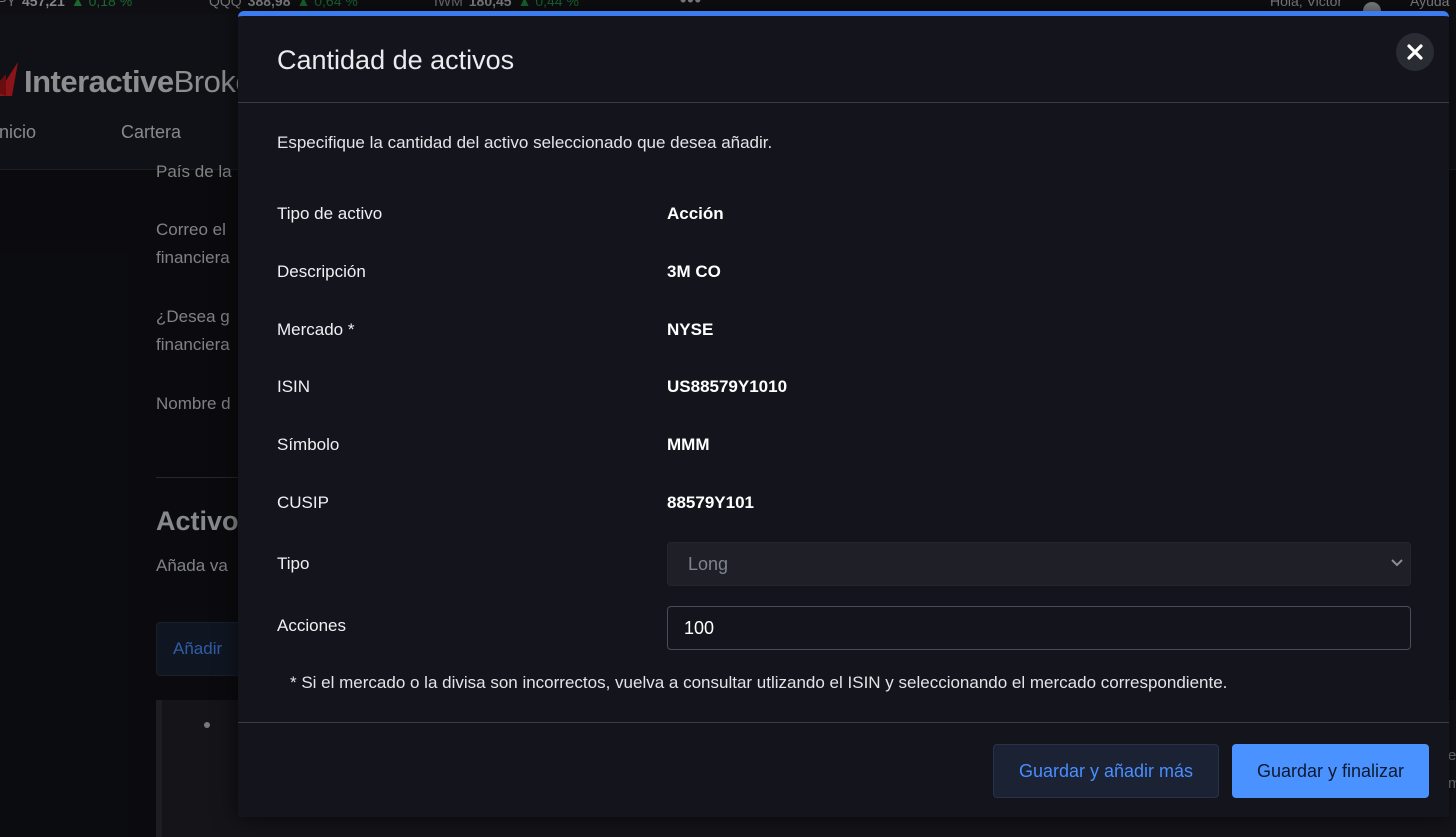 This screenshot has height=837, width=1456. I want to click on dialog-header: Cantidad de activos, so click(843, 59).